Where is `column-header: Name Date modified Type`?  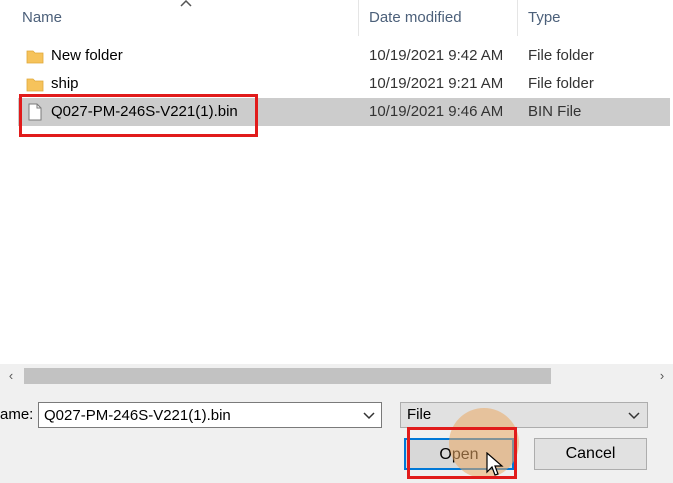
column-header: Name Date modified Type is located at coordinates (336, 18).